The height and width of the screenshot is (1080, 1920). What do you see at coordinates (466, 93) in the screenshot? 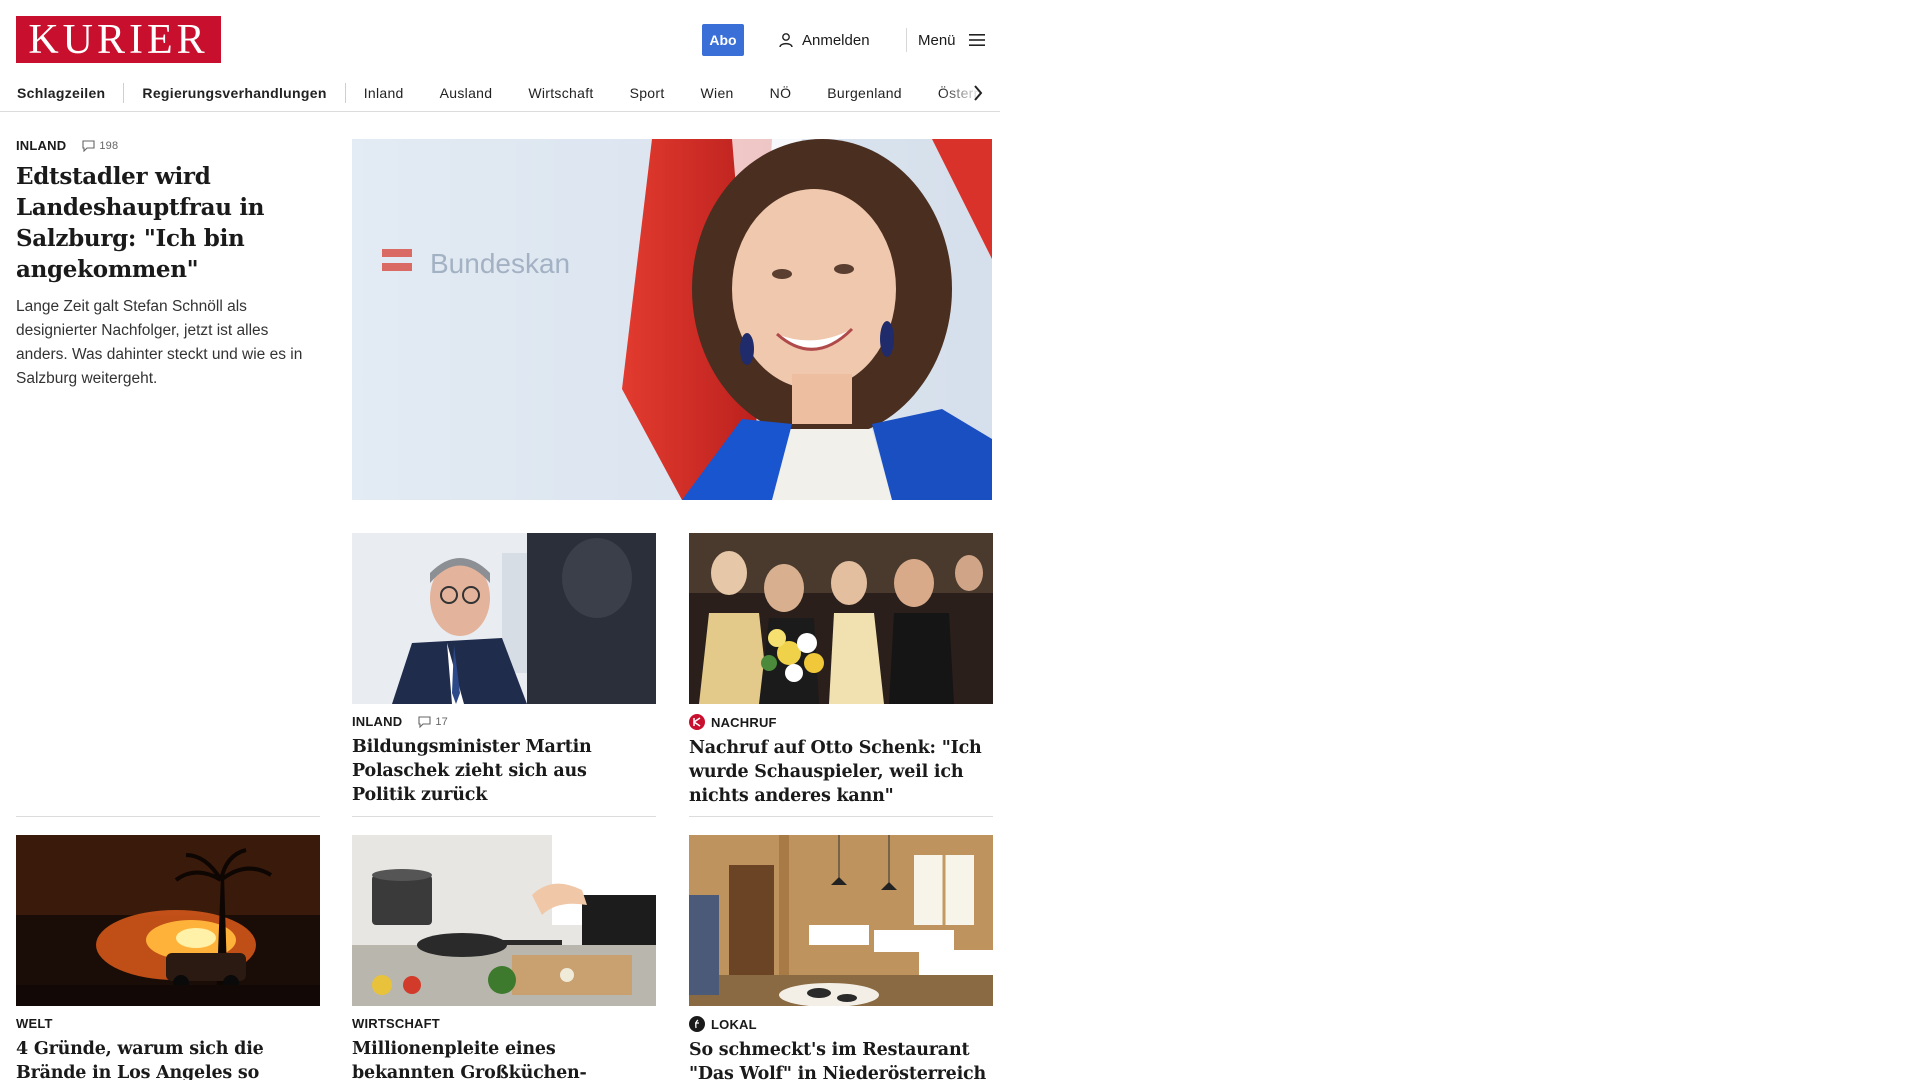
I see `nav-item-ausland: Ausland` at bounding box center [466, 93].